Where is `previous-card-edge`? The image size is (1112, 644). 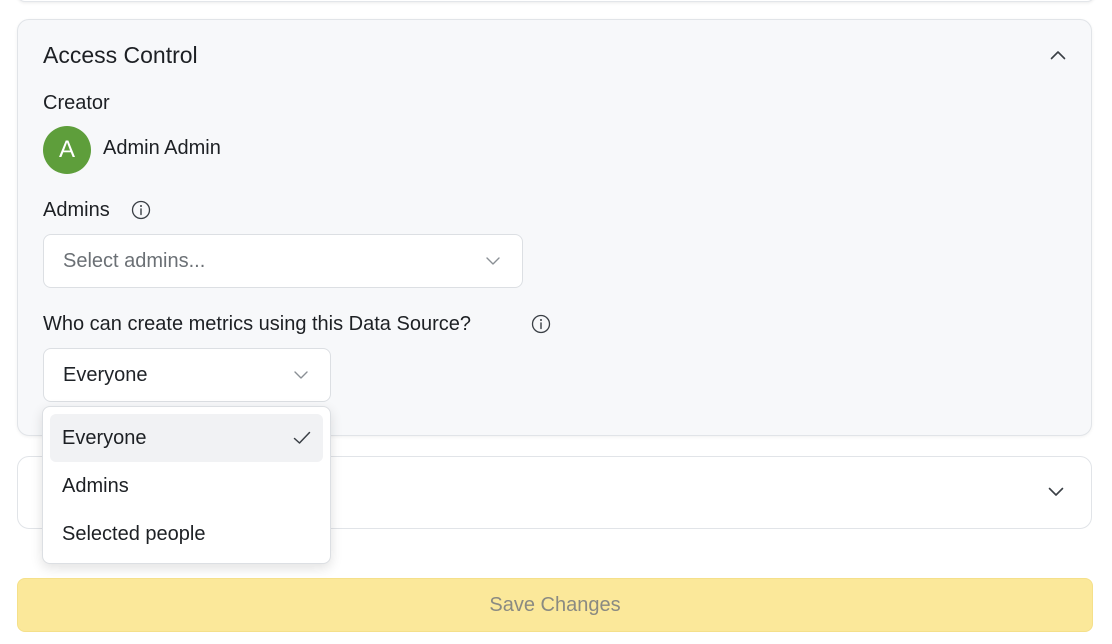
previous-card-edge is located at coordinates (556, 1).